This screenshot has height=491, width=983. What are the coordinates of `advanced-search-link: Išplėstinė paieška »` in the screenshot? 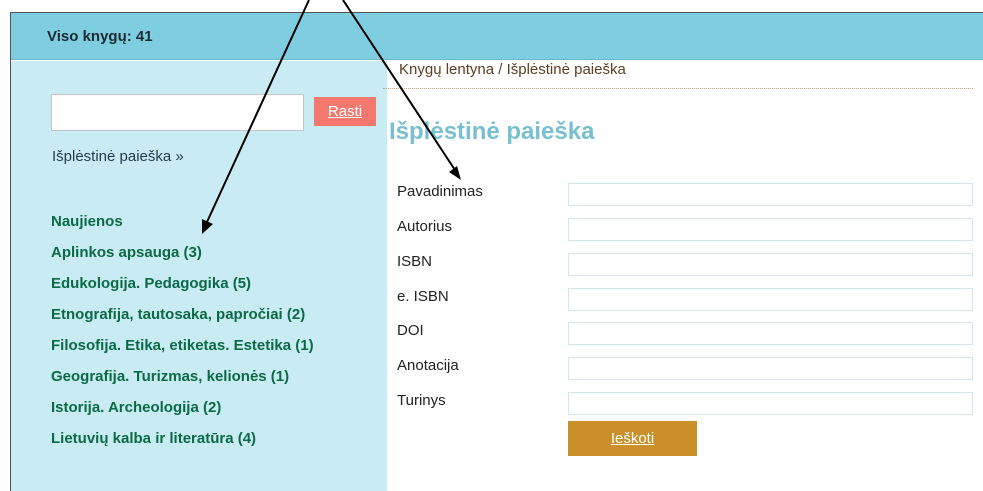 It's located at (118, 156).